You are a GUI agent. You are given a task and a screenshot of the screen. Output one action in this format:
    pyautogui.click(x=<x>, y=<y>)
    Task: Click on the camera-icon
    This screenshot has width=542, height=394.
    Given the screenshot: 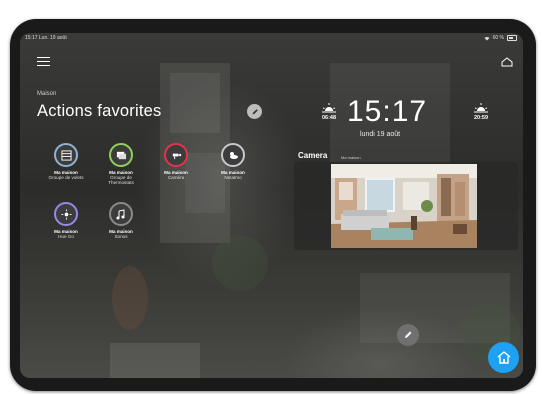 What is the action you would take?
    pyautogui.click(x=176, y=155)
    